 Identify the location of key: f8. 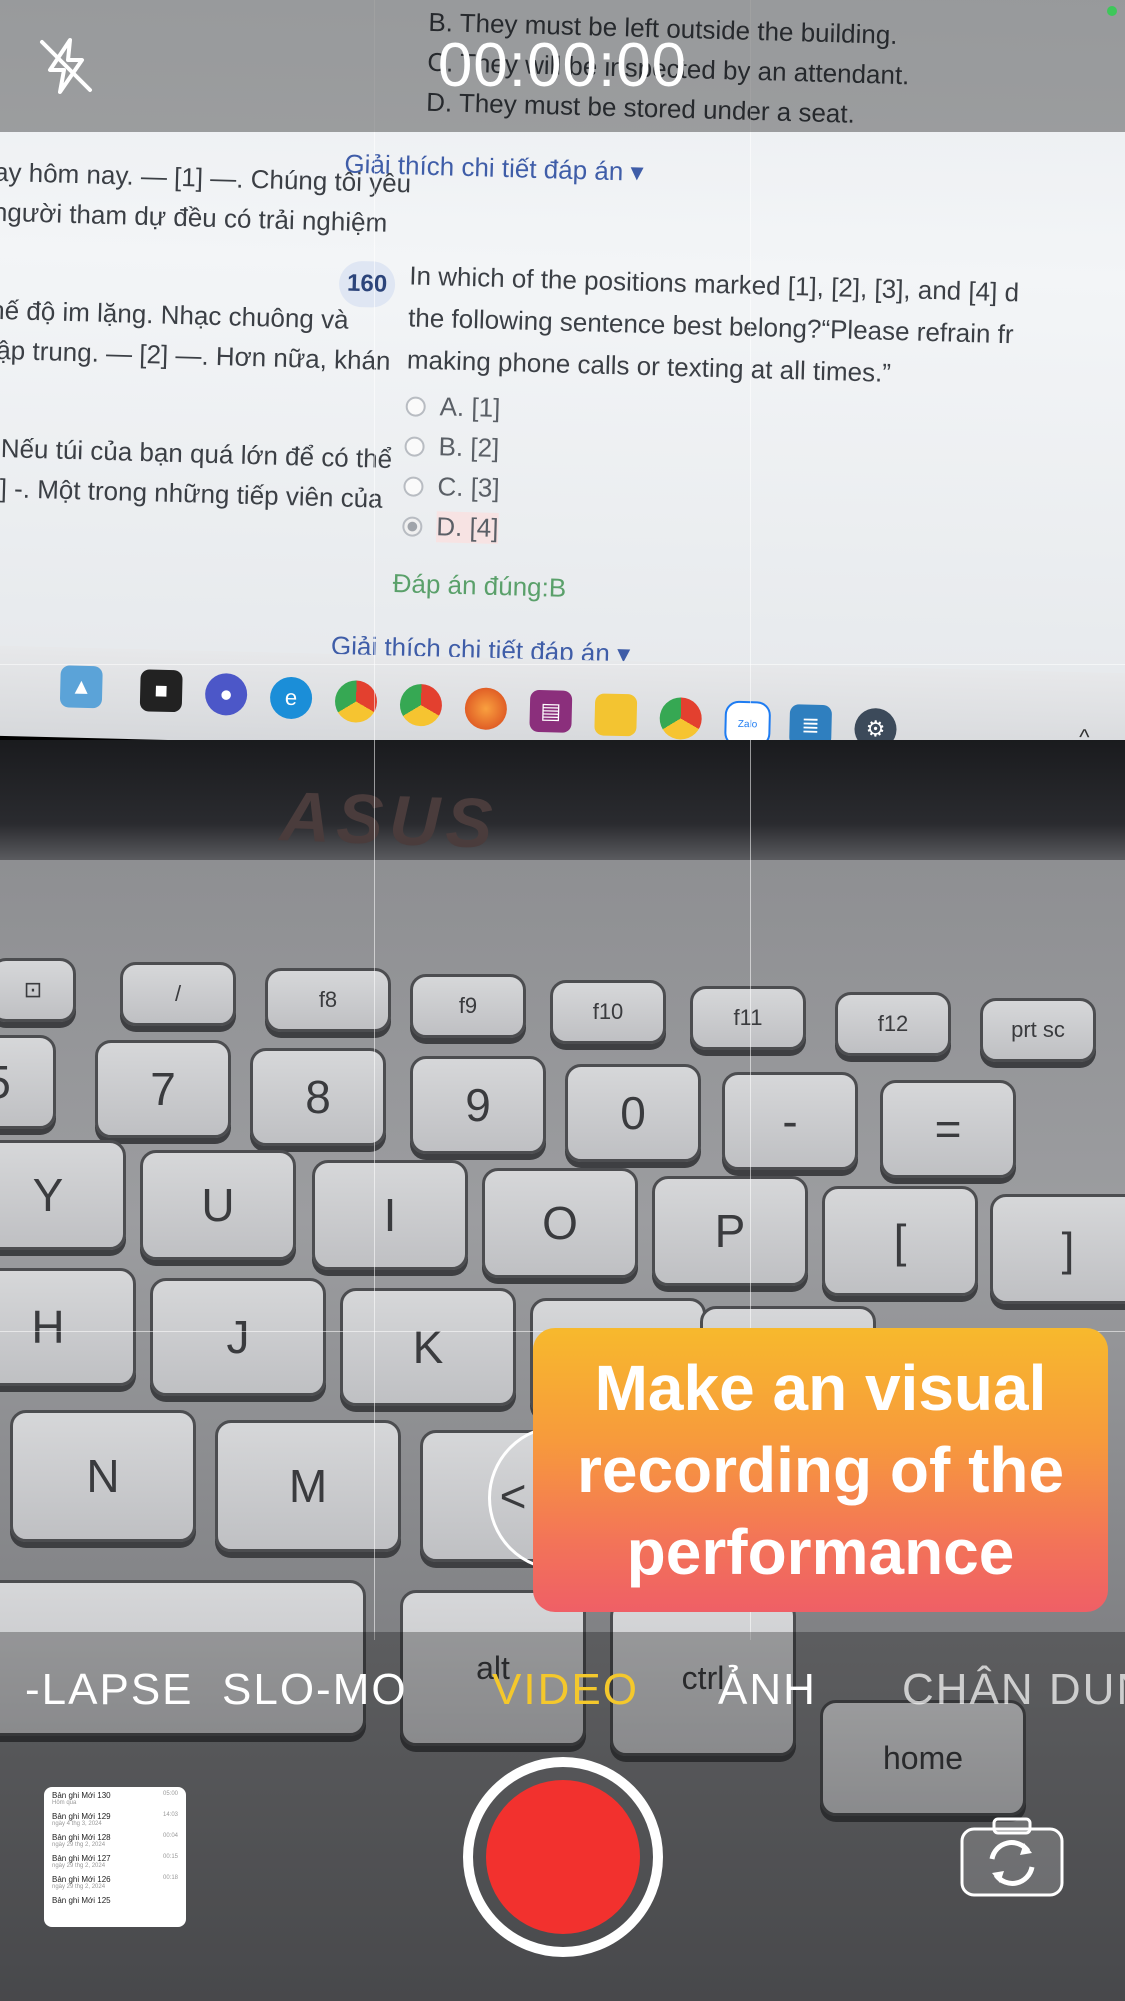
(328, 1000).